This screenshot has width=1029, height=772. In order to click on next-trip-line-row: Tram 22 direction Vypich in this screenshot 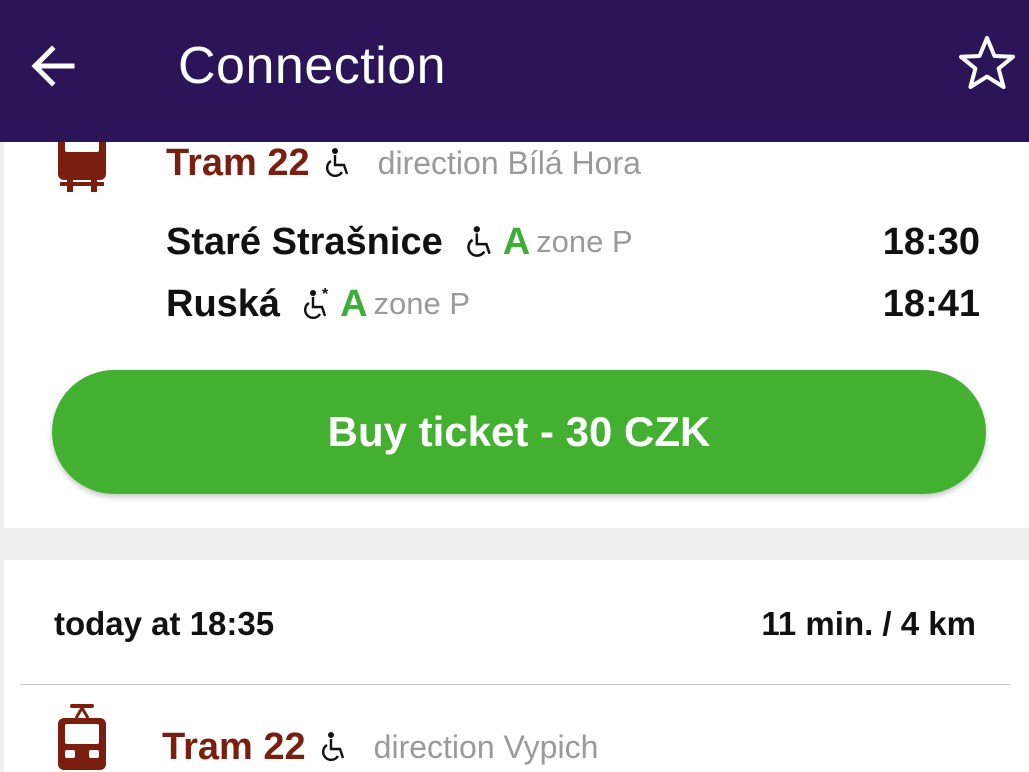, I will do `click(380, 747)`.